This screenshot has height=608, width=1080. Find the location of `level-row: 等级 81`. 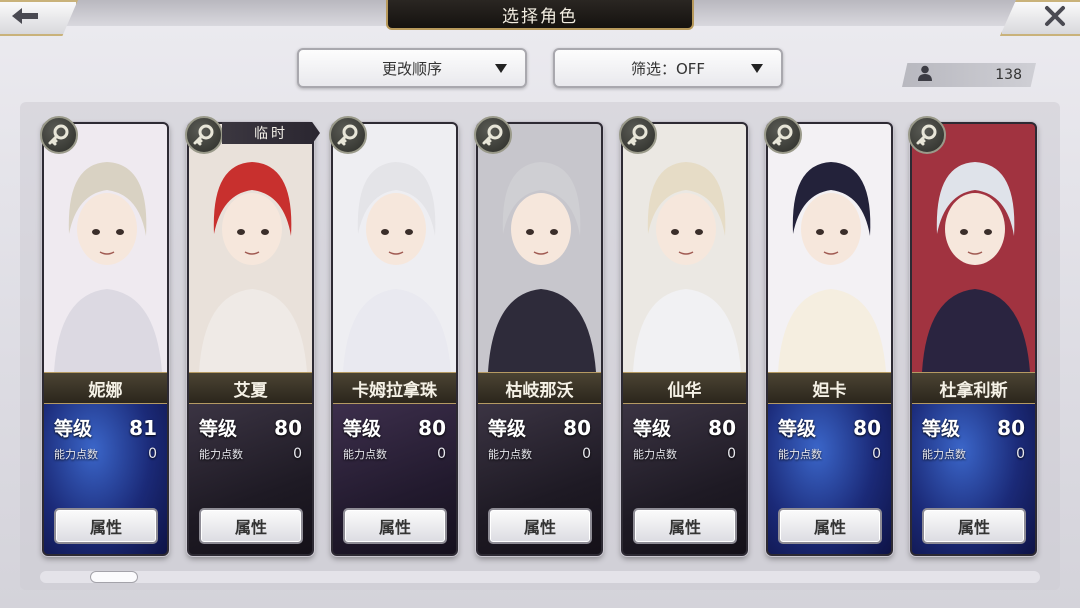

level-row: 等级 81 is located at coordinates (105, 427).